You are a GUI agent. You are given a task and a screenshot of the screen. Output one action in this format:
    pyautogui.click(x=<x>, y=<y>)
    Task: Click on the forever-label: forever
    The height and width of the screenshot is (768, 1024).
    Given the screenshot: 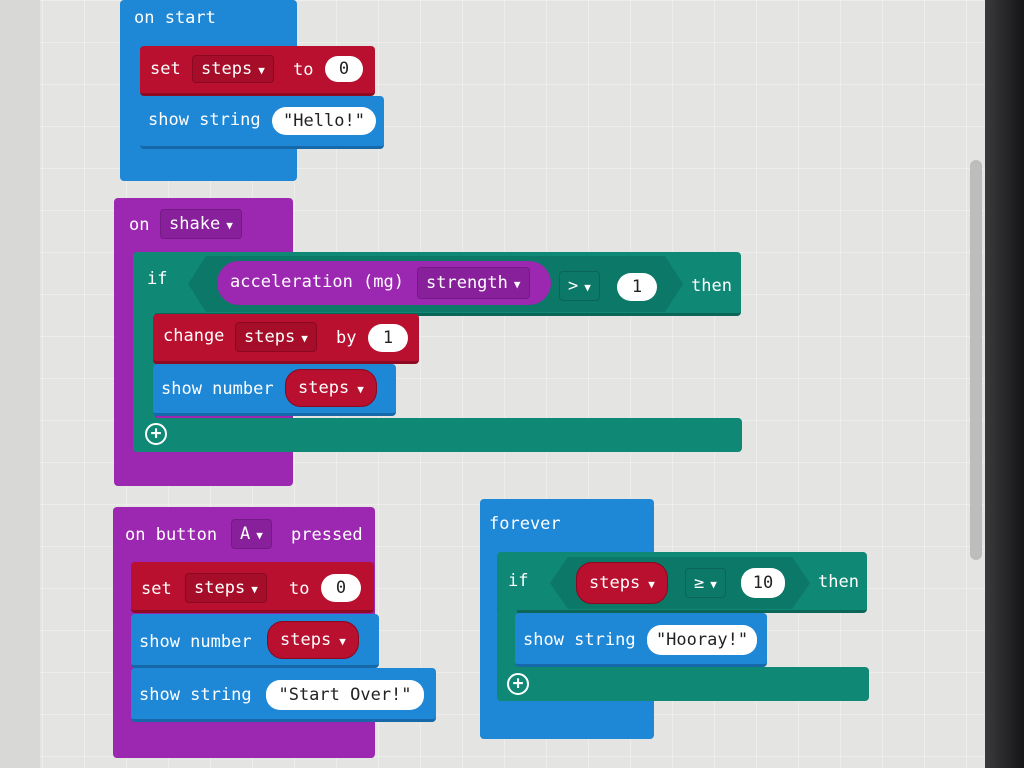 What is the action you would take?
    pyautogui.click(x=525, y=524)
    